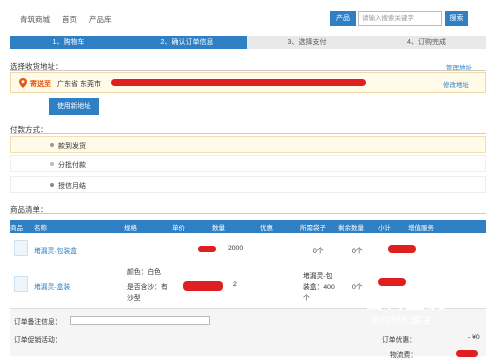 The width and height of the screenshot is (500, 359). Describe the element at coordinates (68, 42) in the screenshot. I see `step-cart: 1、购物车` at that location.